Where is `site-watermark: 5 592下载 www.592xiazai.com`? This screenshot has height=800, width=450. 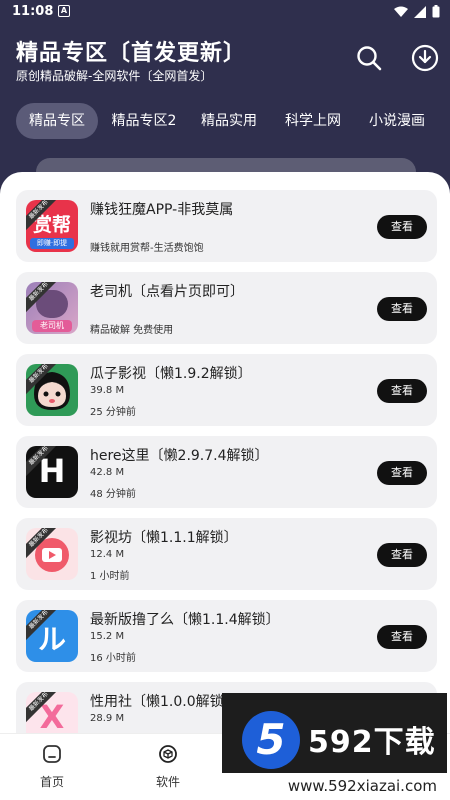 site-watermark: 5 592下载 www.592xiazai.com is located at coordinates (334, 746).